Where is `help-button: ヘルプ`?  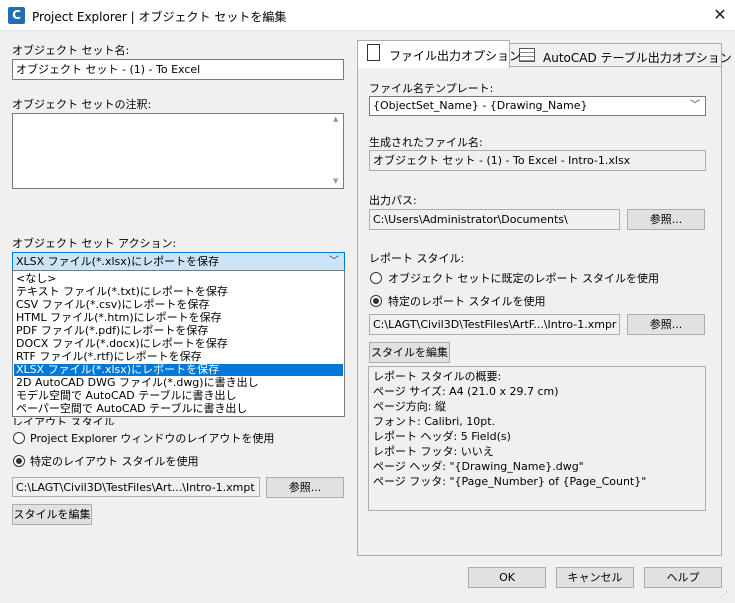
help-button: ヘルプ is located at coordinates (683, 577).